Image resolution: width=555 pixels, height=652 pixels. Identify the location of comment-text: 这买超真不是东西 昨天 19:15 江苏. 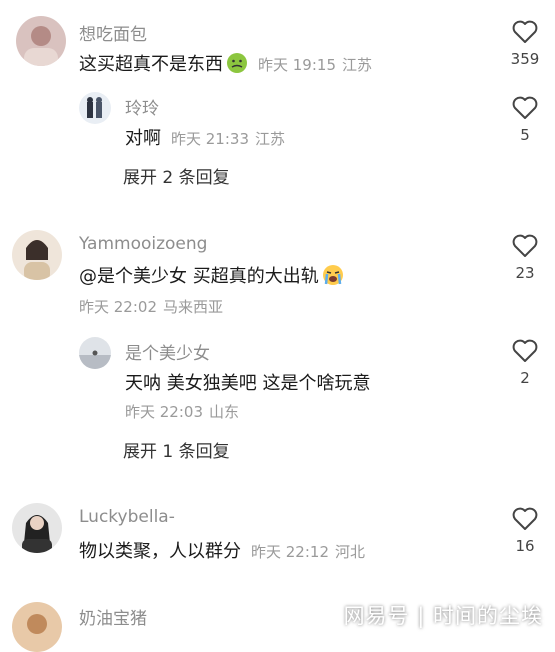
(225, 64).